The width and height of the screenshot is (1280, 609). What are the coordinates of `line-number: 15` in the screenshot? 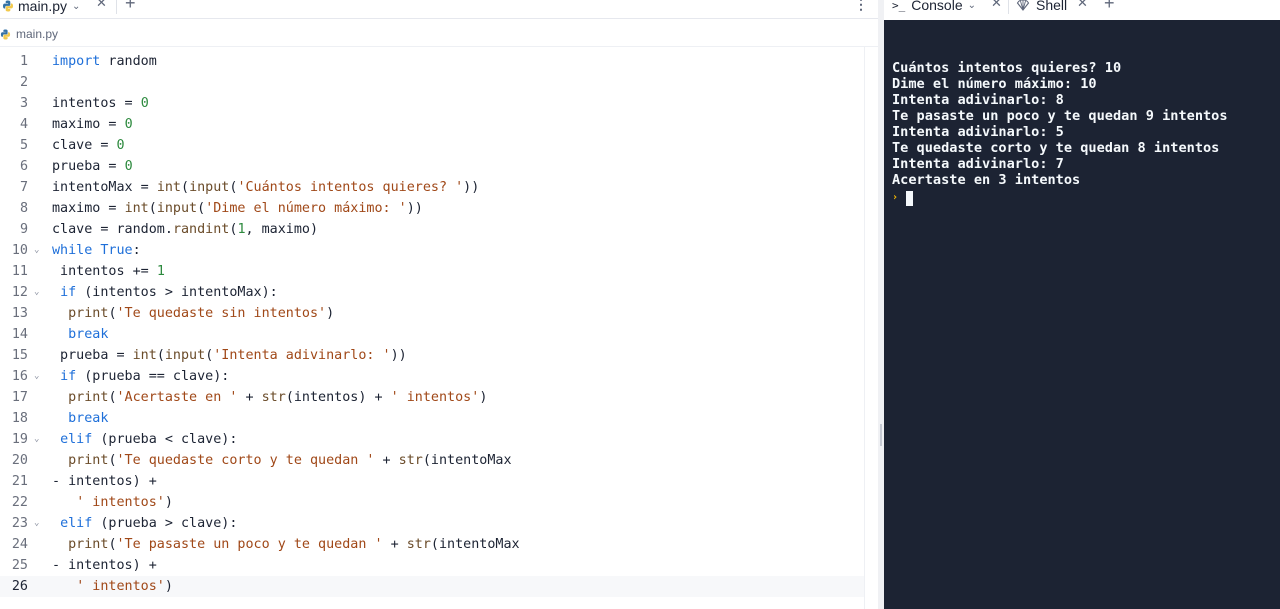 It's located at (19, 355).